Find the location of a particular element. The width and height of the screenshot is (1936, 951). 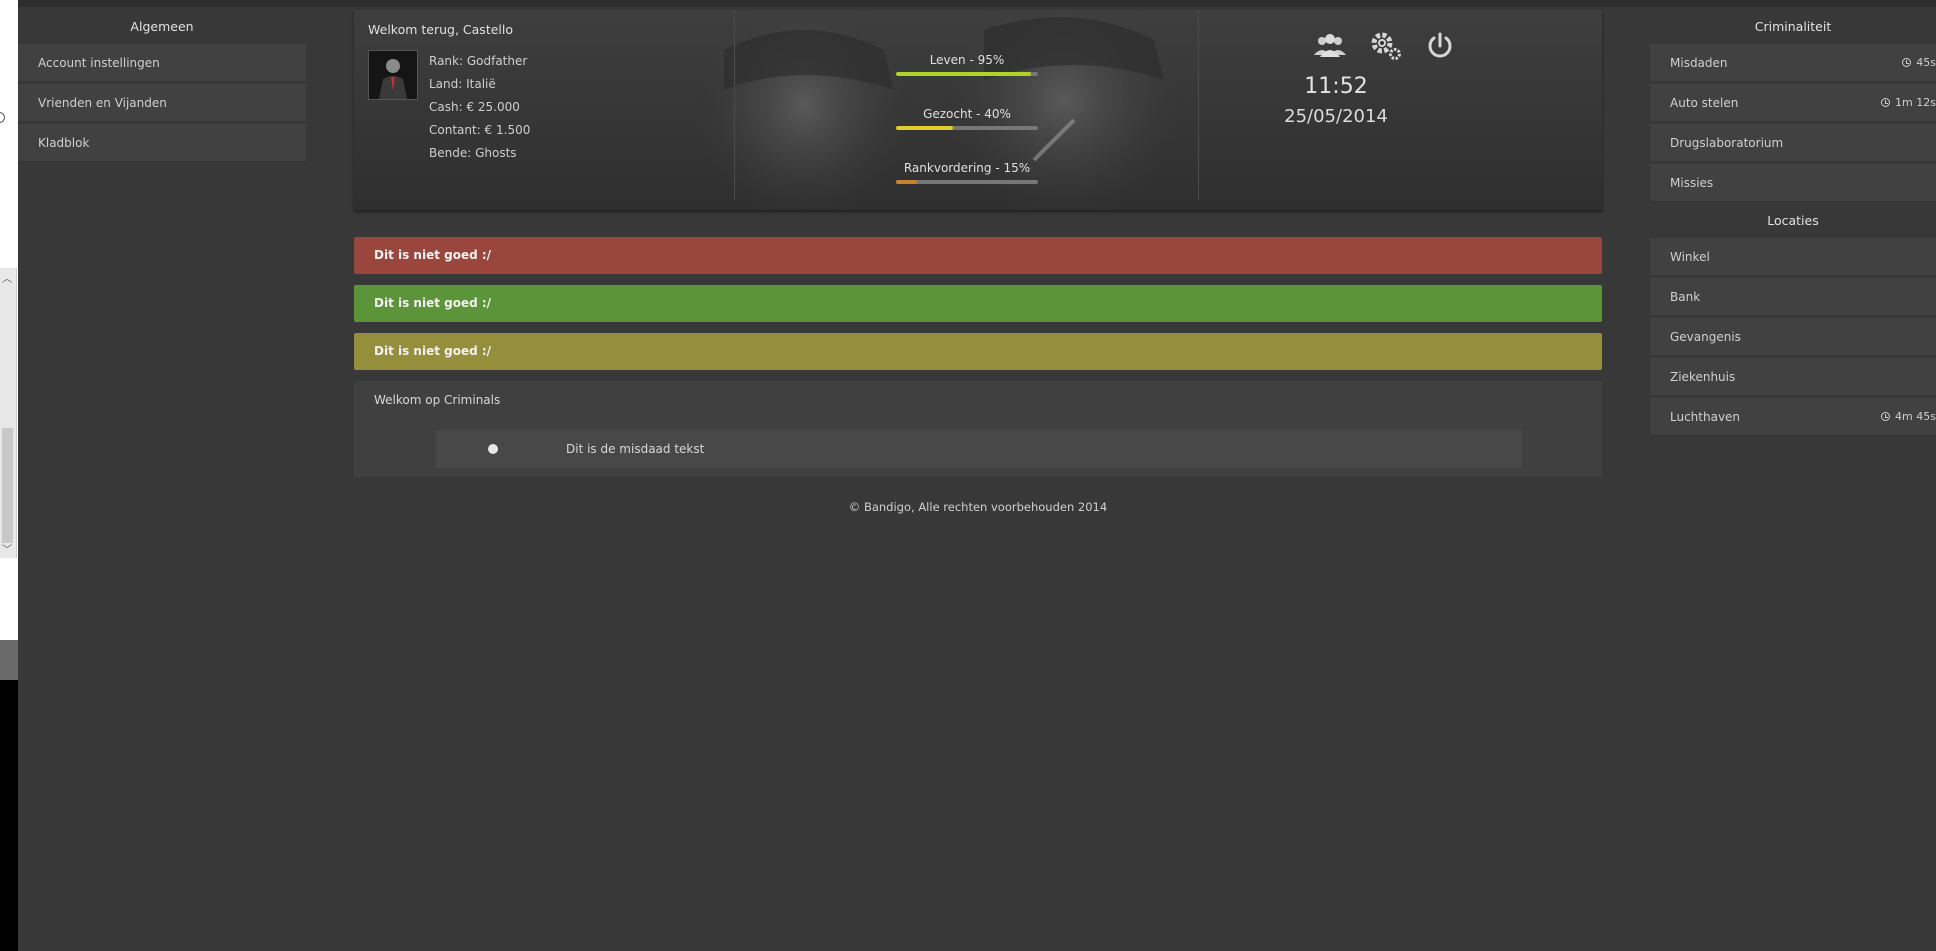

avatar is located at coordinates (393, 75).